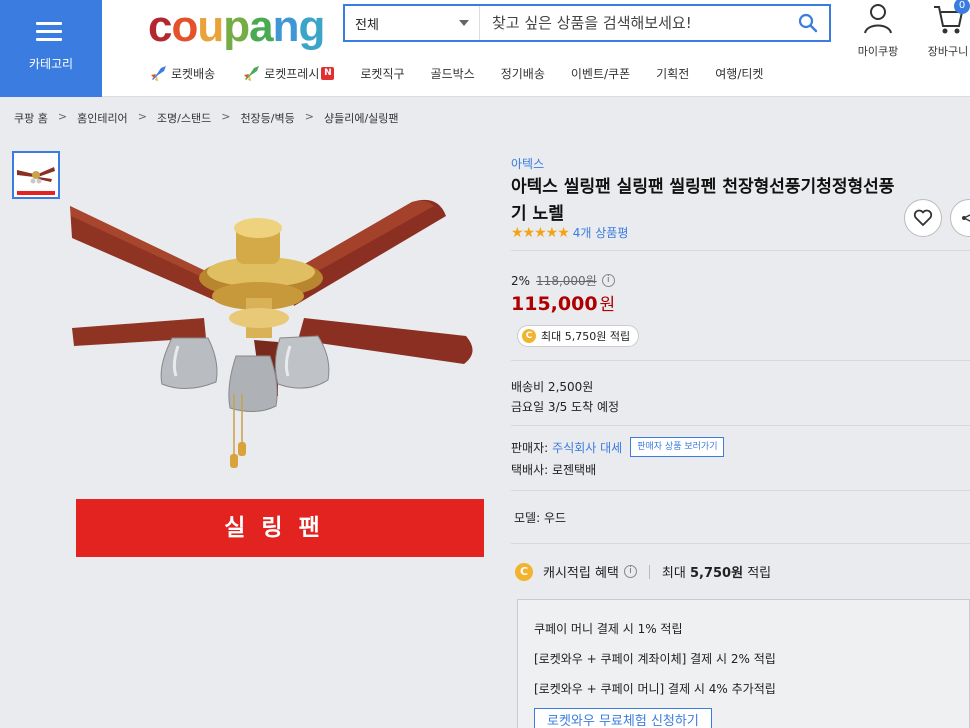  What do you see at coordinates (540, 232) in the screenshot?
I see `star-rating: ★★★★★` at bounding box center [540, 232].